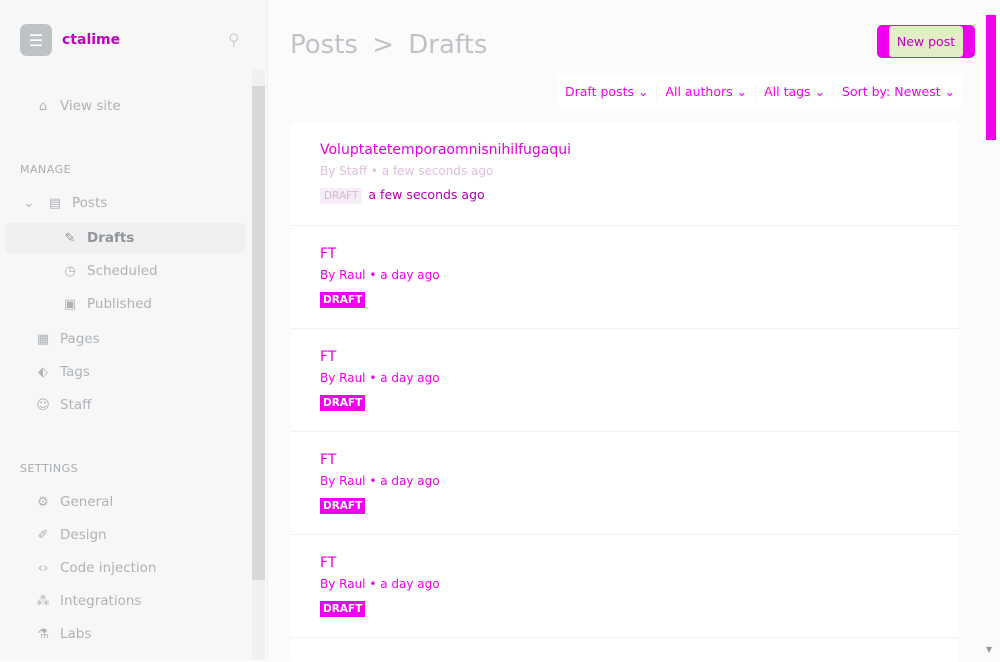  I want to click on nav-label: Integrations, so click(101, 601).